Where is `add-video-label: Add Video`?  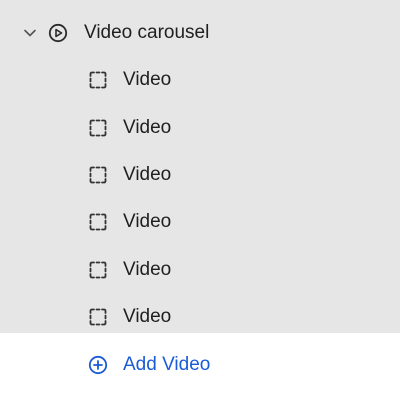
add-video-label: Add Video is located at coordinates (166, 365).